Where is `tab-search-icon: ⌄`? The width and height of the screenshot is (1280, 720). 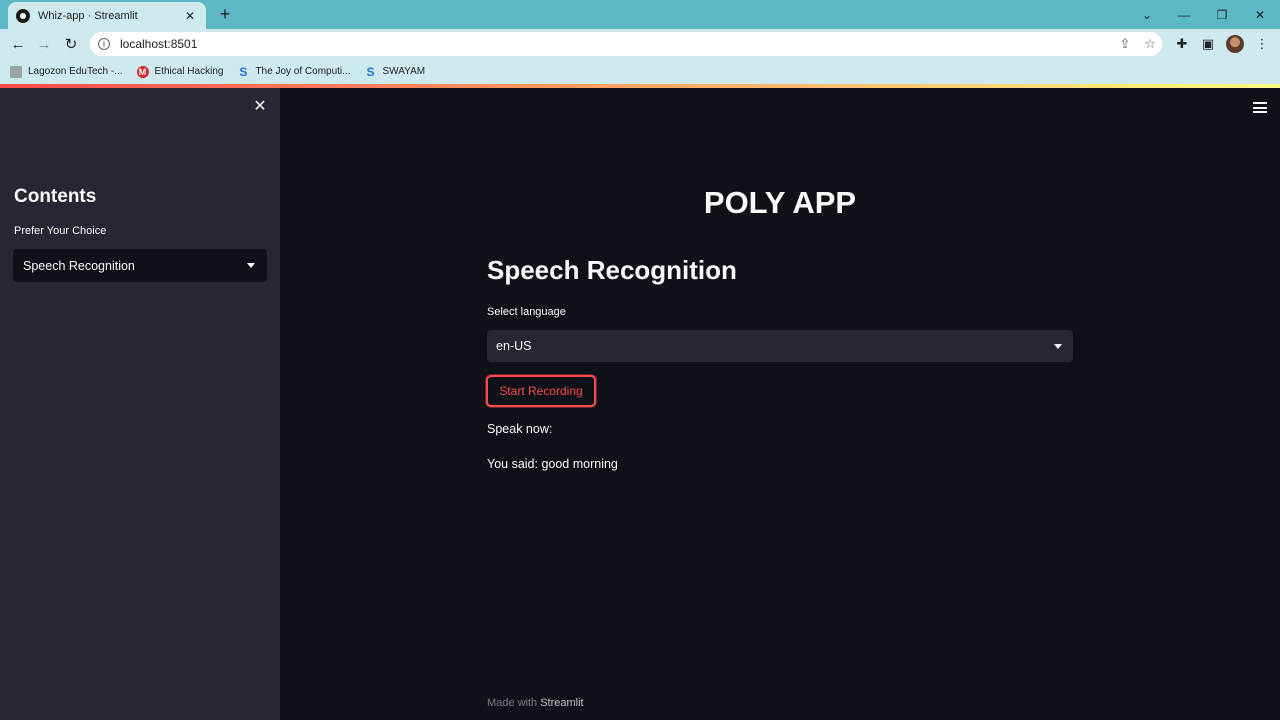
tab-search-icon: ⌄ is located at coordinates (1147, 14).